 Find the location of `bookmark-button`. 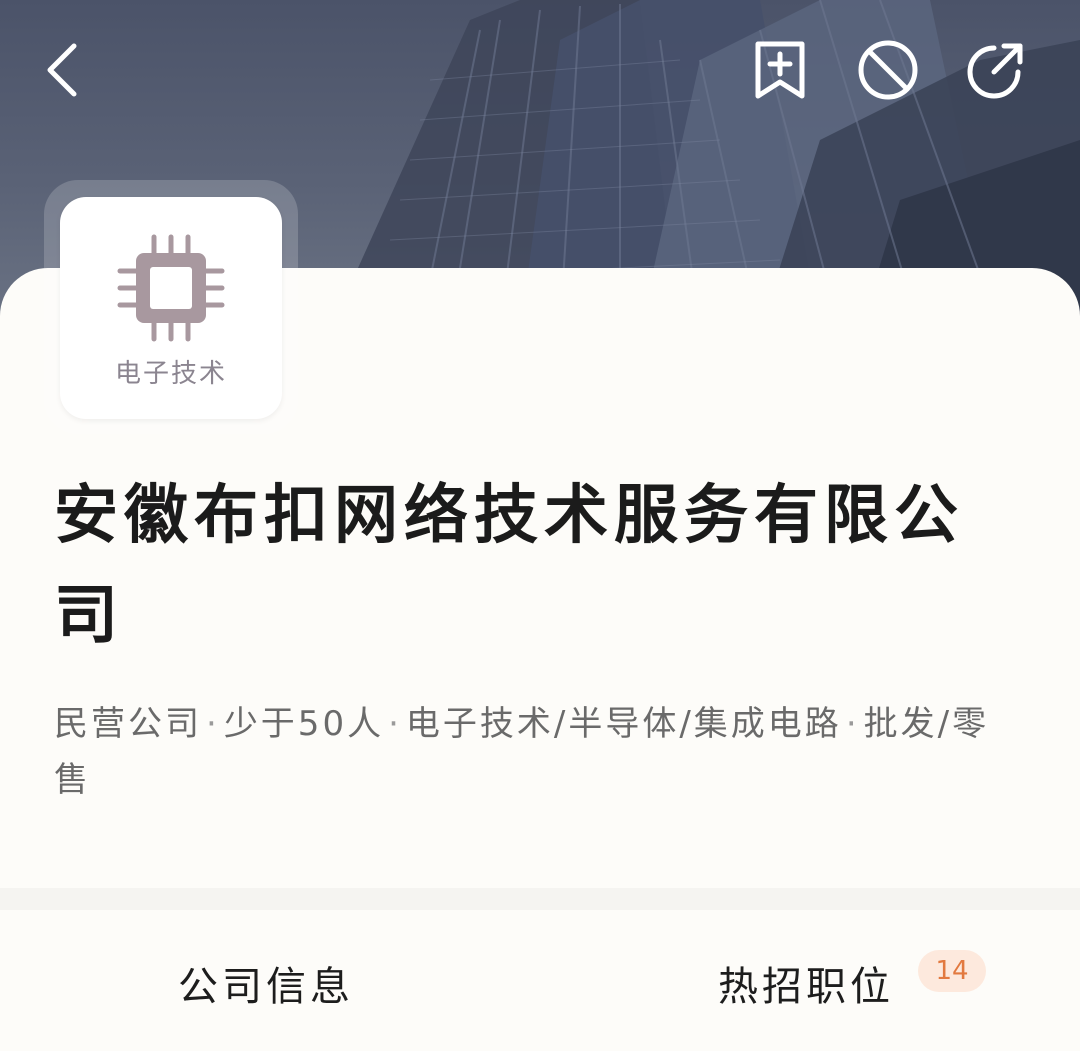

bookmark-button is located at coordinates (780, 70).